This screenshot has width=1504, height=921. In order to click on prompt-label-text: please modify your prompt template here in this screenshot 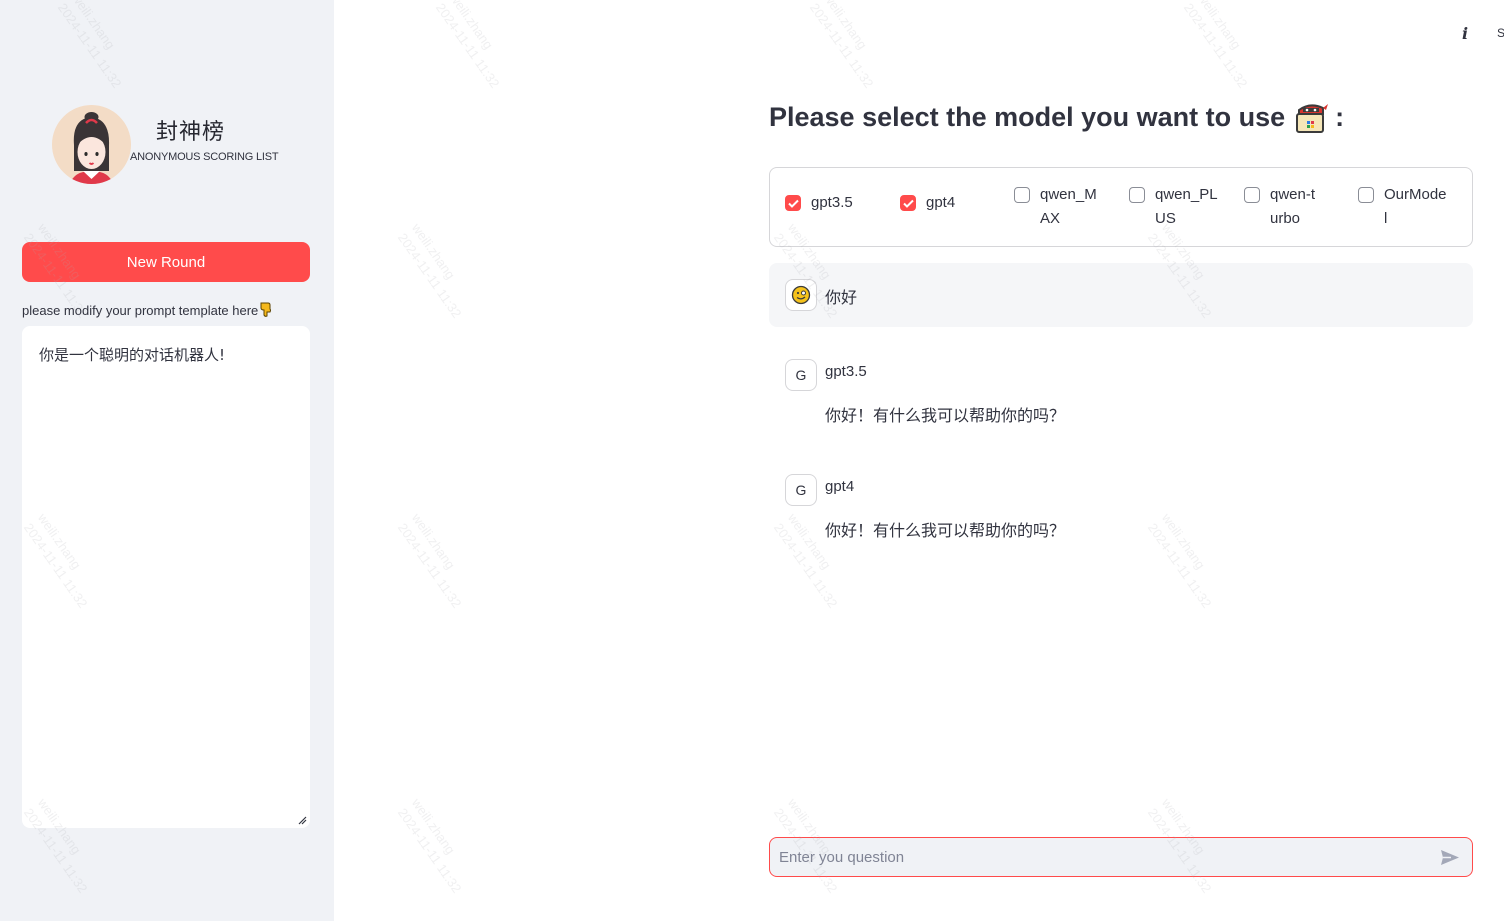, I will do `click(140, 310)`.